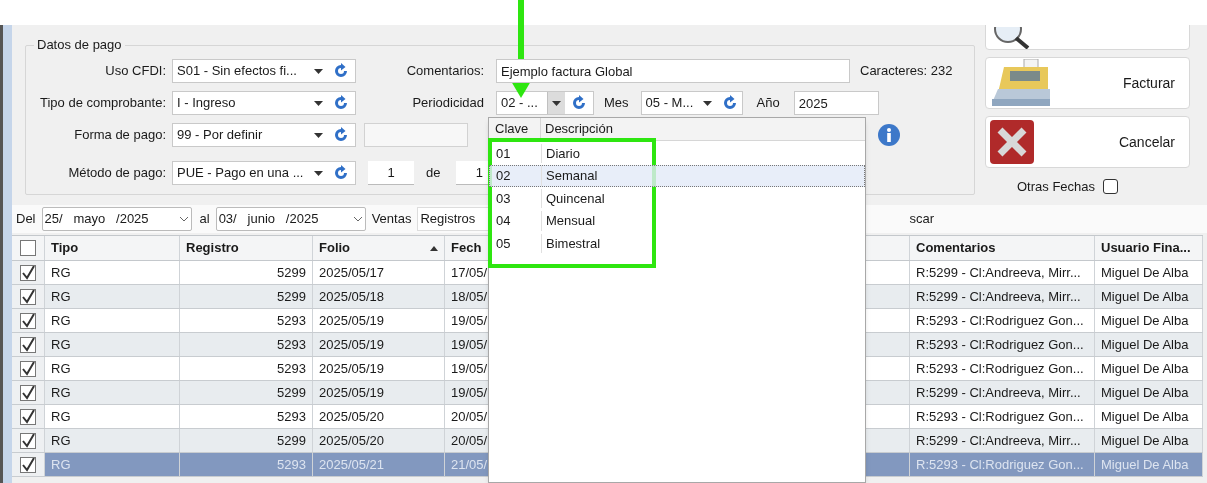 This screenshot has width=1207, height=483. What do you see at coordinates (921, 219) in the screenshot?
I see `search-button: scar` at bounding box center [921, 219].